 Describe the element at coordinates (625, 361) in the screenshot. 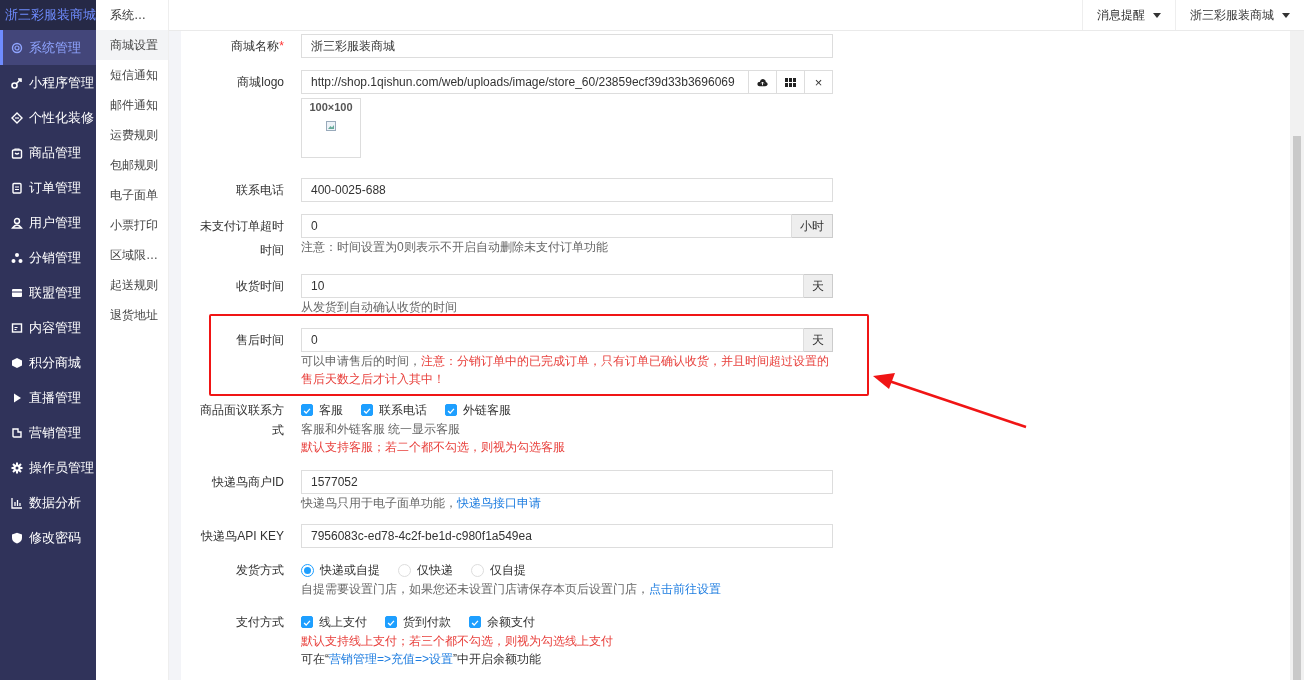

I see `warning-text: 注意：分销订单中的已完成订单，只有订单已确认收货，并且时间超过设置的` at that location.